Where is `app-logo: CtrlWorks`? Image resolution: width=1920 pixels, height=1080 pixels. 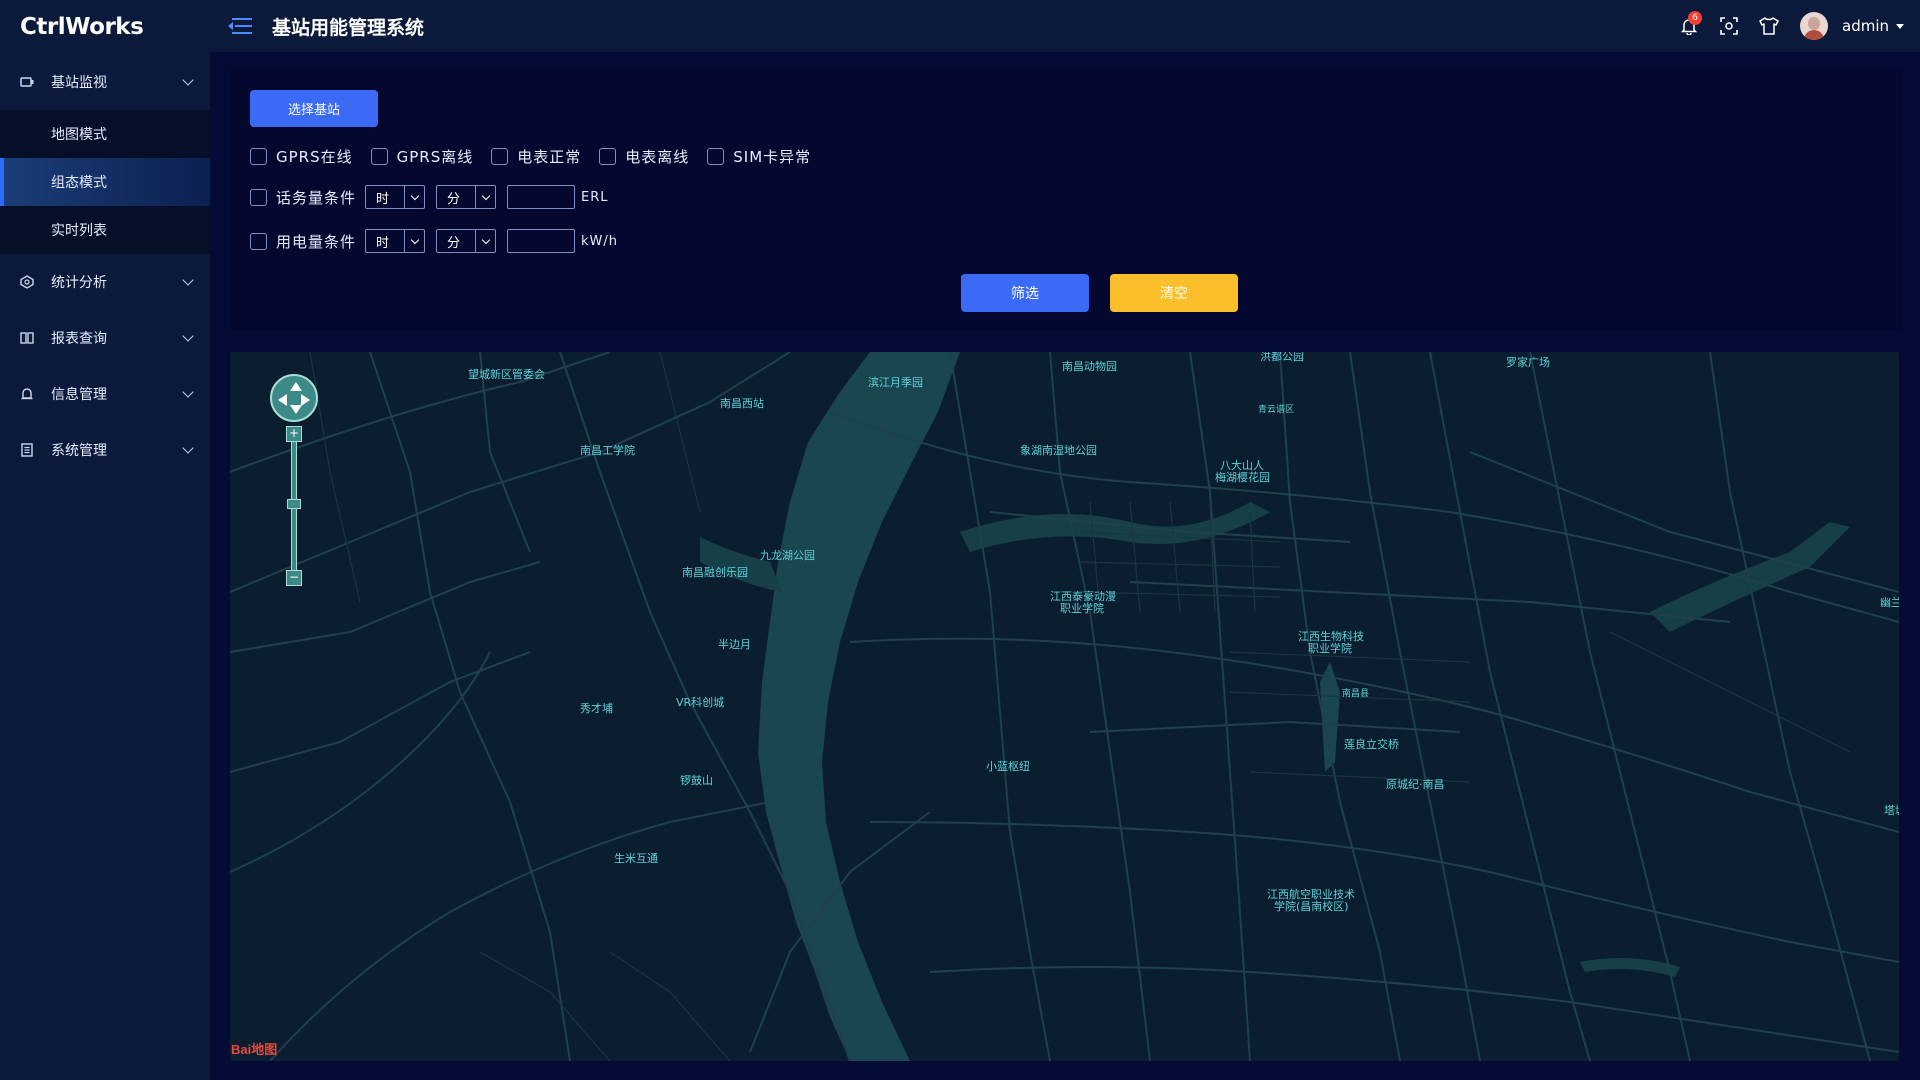 app-logo: CtrlWorks is located at coordinates (82, 27).